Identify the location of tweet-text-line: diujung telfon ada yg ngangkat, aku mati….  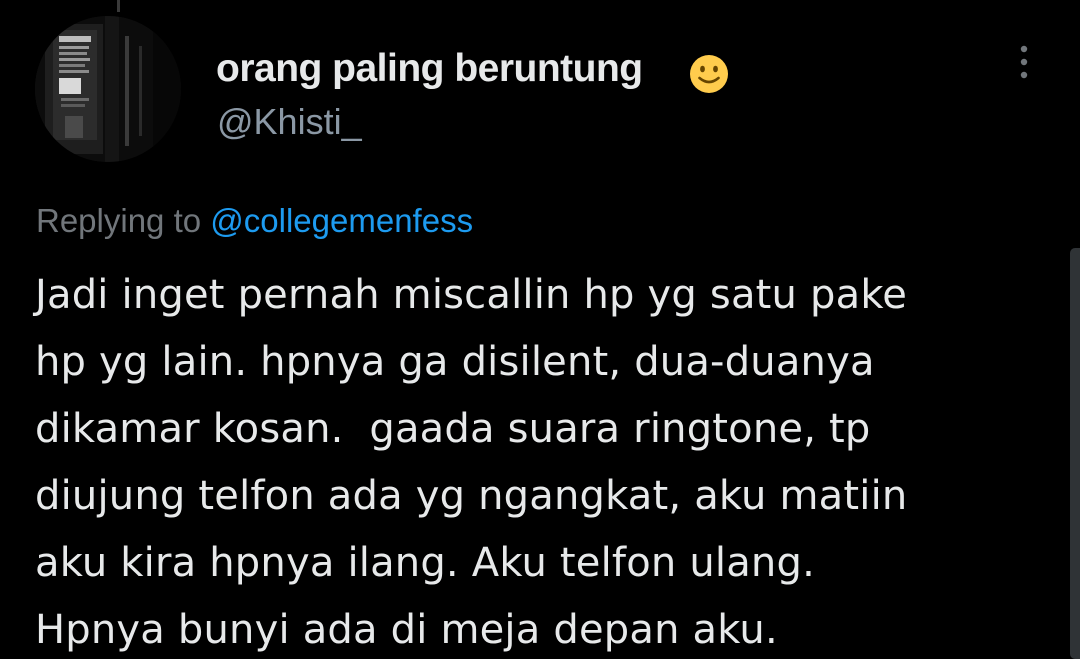
(471, 496).